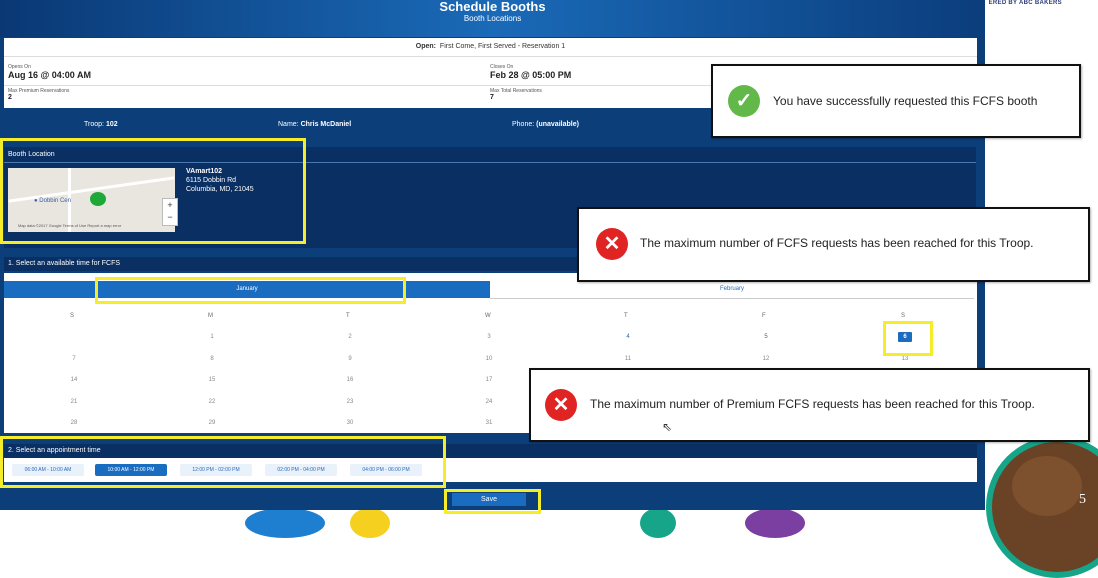  I want to click on page-subtitle: Booth Locations, so click(492, 18).